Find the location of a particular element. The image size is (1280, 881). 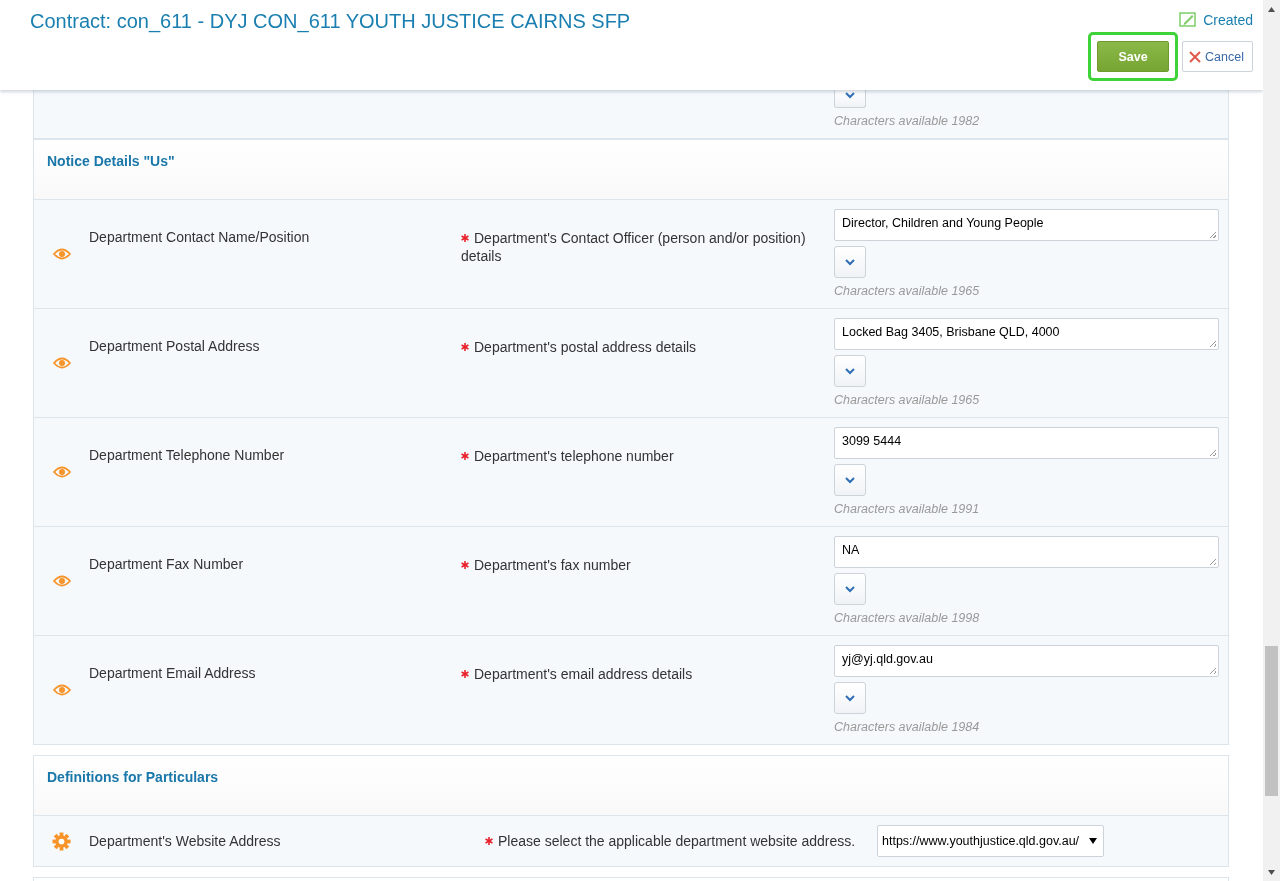

text-area: Locked Bag 3405, Brisbane QLD, 4000 is located at coordinates (1026, 334).